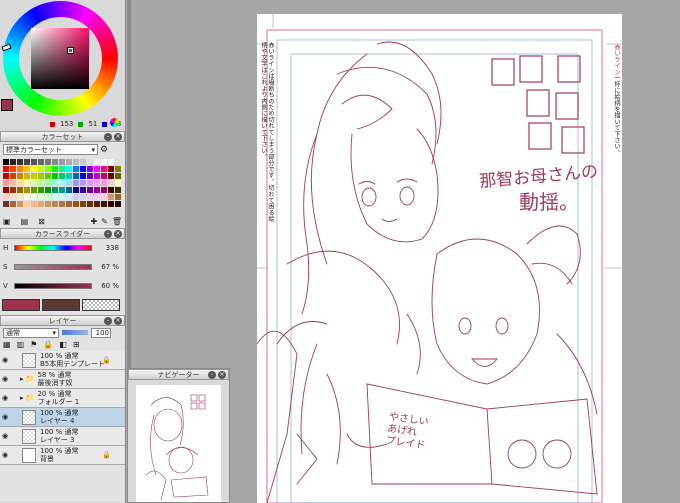  What do you see at coordinates (178, 443) in the screenshot?
I see `navigator-preview` at bounding box center [178, 443].